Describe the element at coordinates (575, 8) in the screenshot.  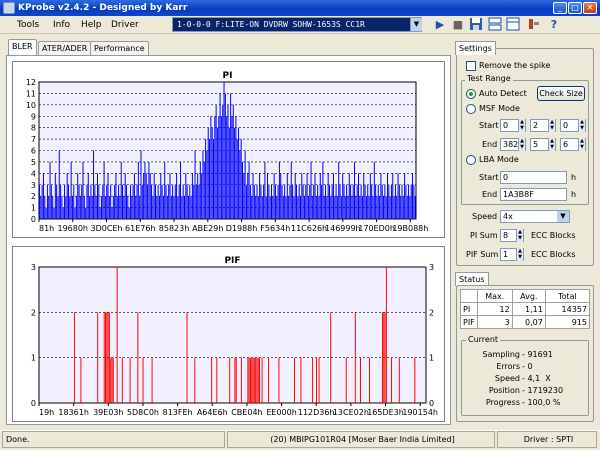
I see `maximize-button: □` at that location.